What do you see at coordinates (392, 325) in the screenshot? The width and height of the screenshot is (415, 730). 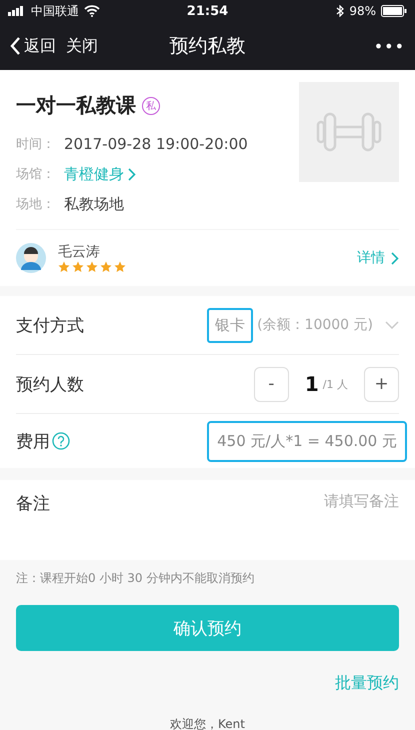 I see `chevron-down-icon` at bounding box center [392, 325].